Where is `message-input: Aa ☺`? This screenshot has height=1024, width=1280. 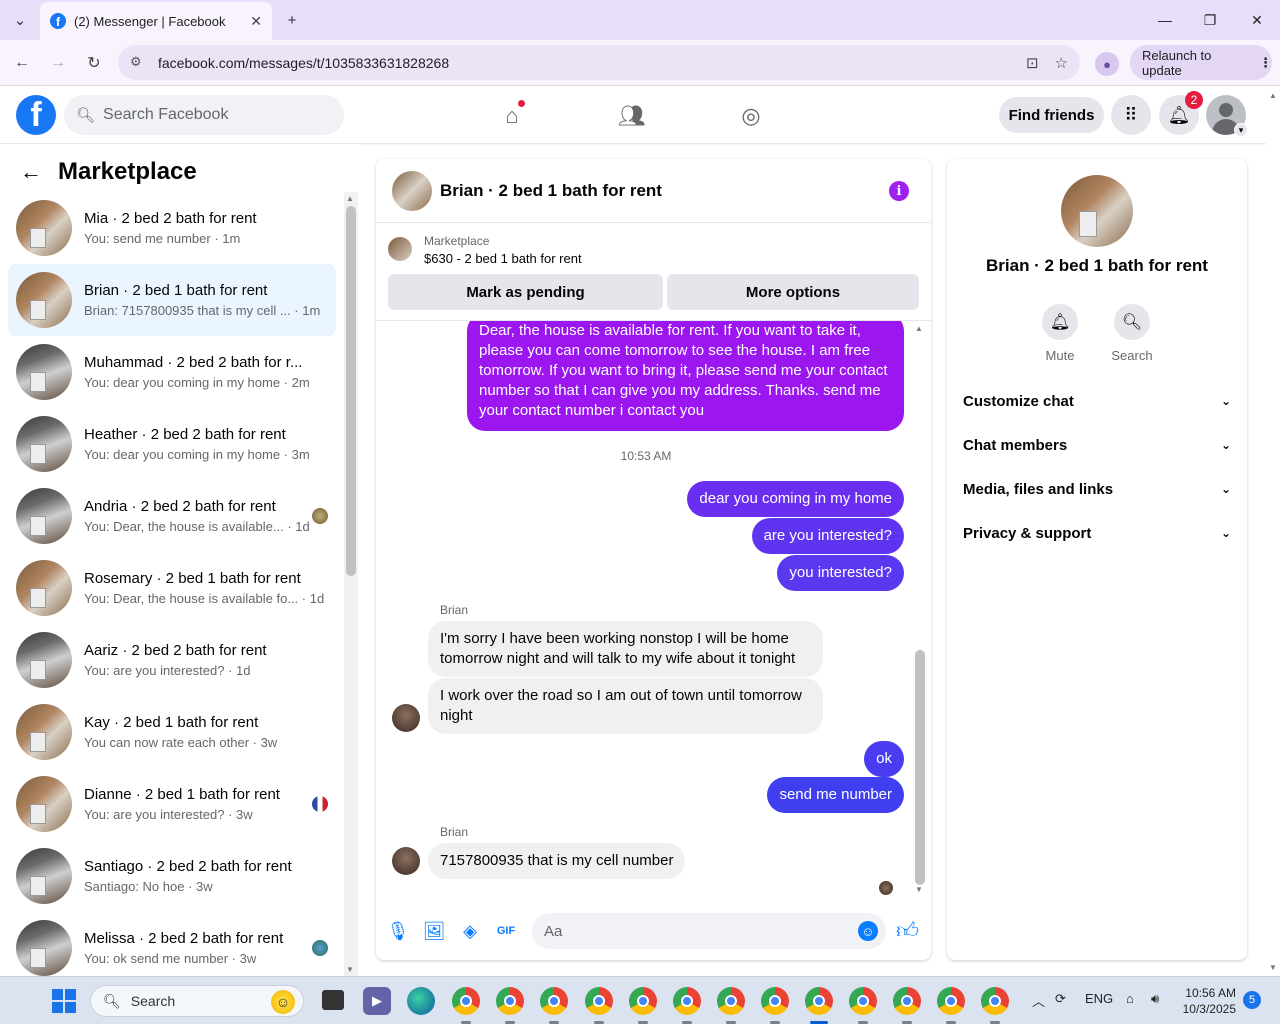
message-input: Aa ☺ is located at coordinates (709, 931).